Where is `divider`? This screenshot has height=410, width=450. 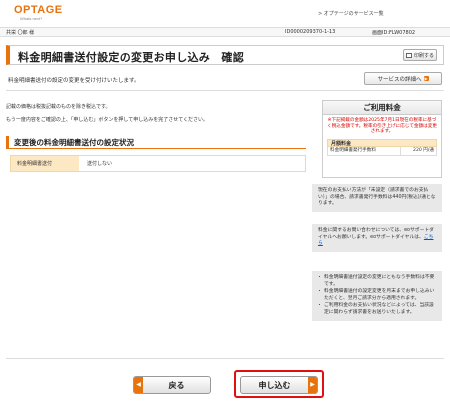
divider is located at coordinates (225, 90).